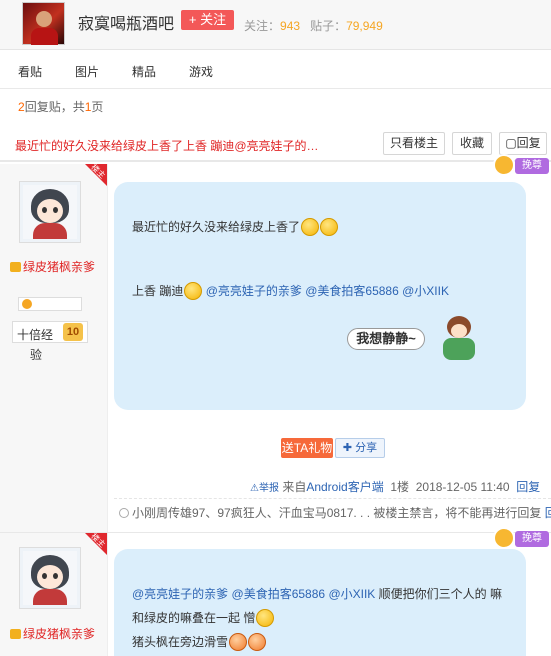  I want to click on warning-icon: ⚠, so click(254, 488).